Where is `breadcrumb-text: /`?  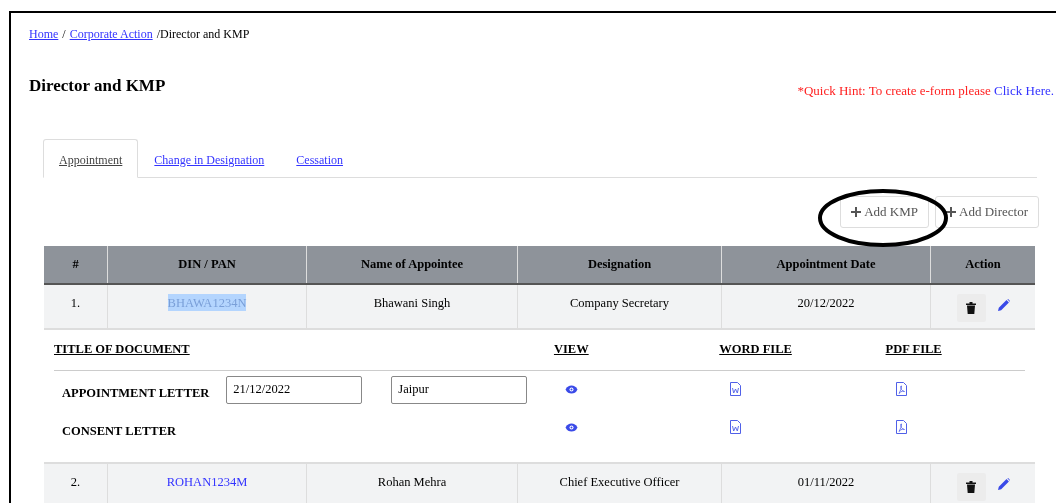
breadcrumb-text: / is located at coordinates (64, 34).